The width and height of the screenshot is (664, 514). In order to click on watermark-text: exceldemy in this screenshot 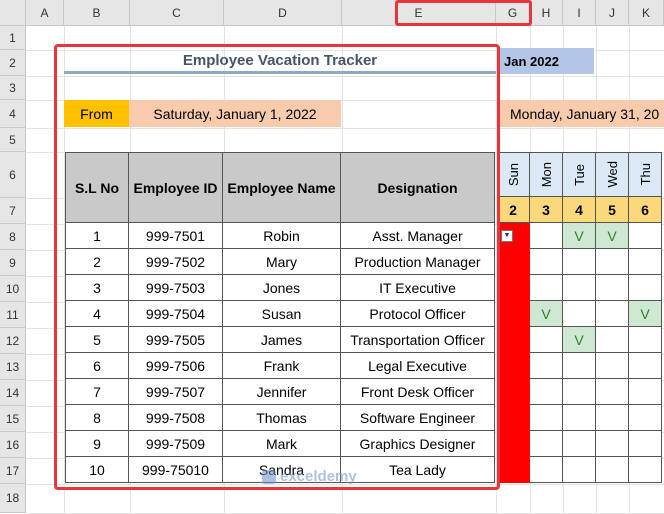, I will do `click(318, 476)`.